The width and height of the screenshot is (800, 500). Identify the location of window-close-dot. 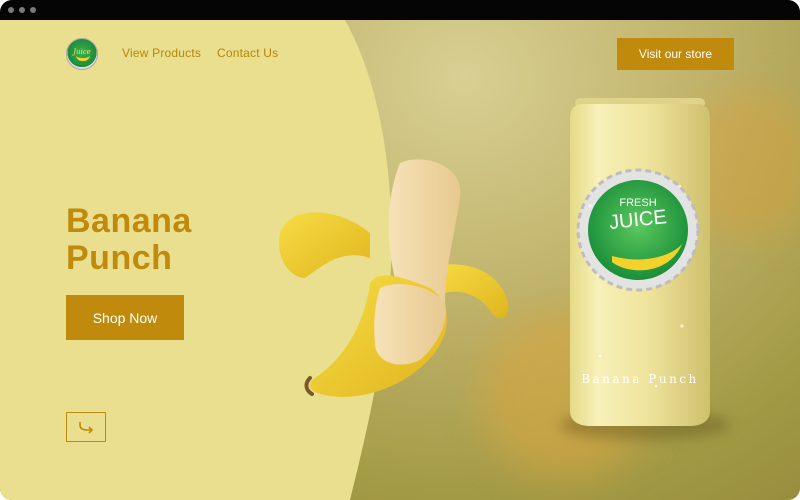
(11, 10).